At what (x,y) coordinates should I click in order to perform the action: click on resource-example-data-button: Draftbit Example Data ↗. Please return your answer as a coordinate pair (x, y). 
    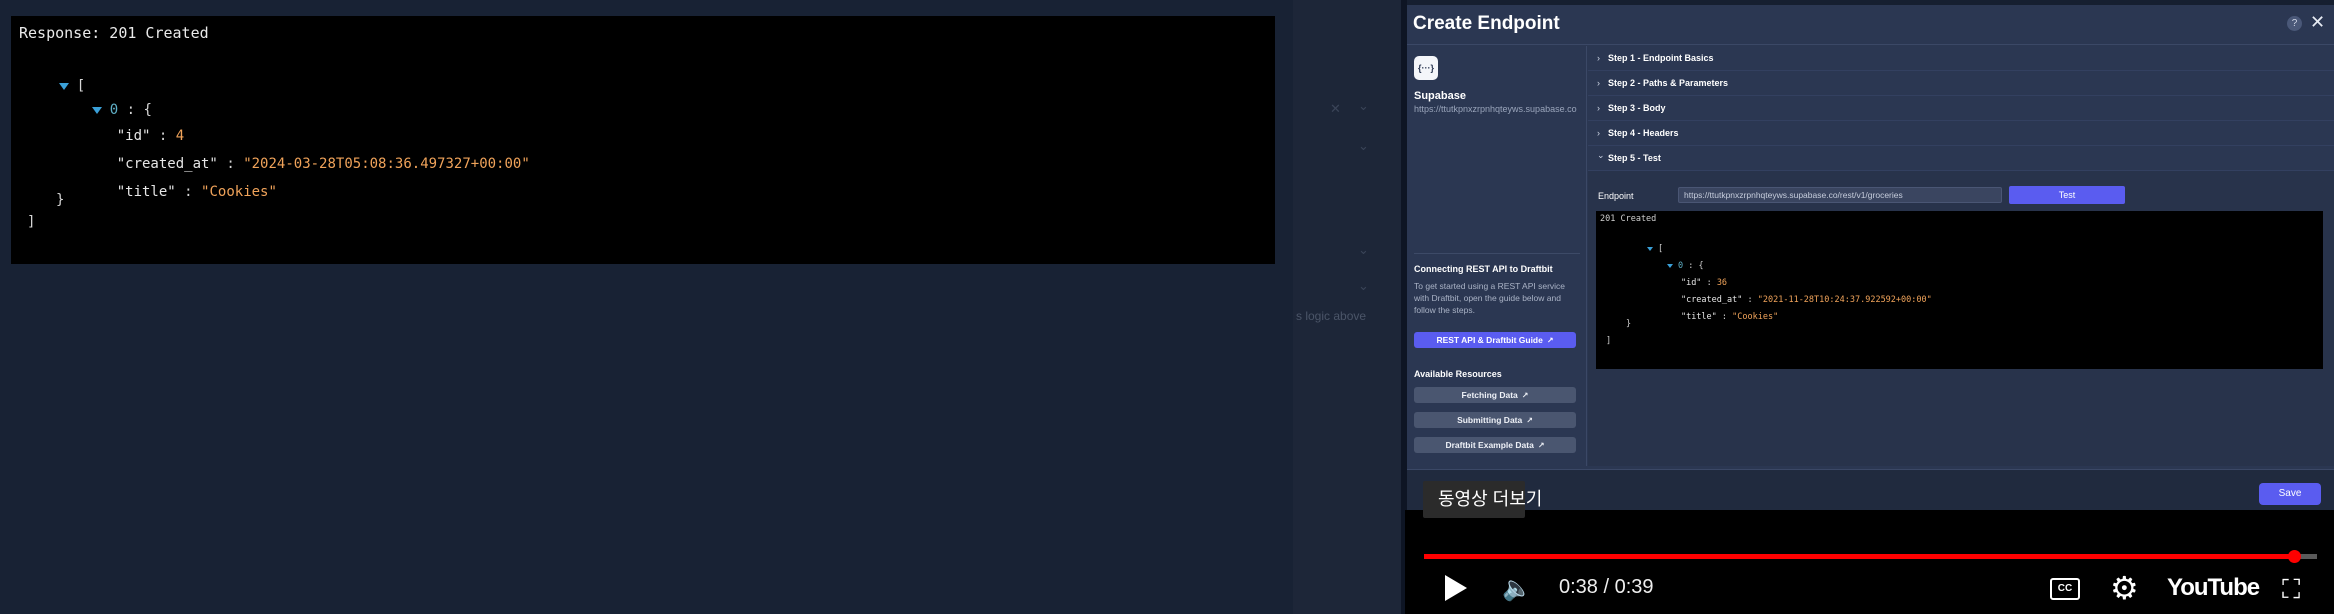
    Looking at the image, I should click on (1495, 445).